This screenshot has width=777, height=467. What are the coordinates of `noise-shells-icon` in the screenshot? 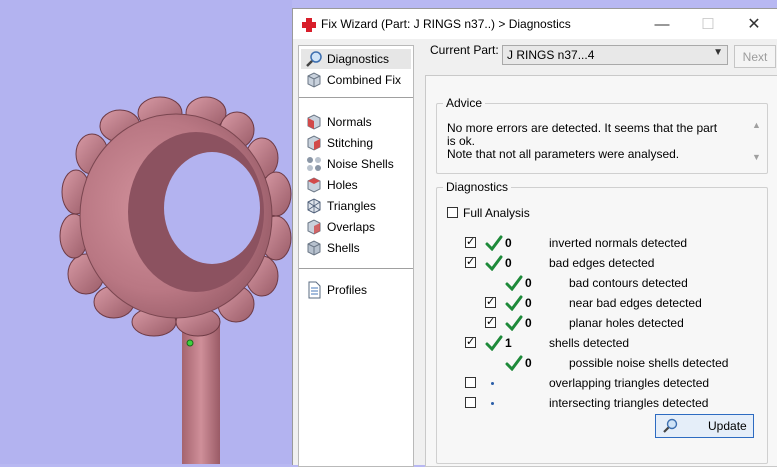 It's located at (314, 164).